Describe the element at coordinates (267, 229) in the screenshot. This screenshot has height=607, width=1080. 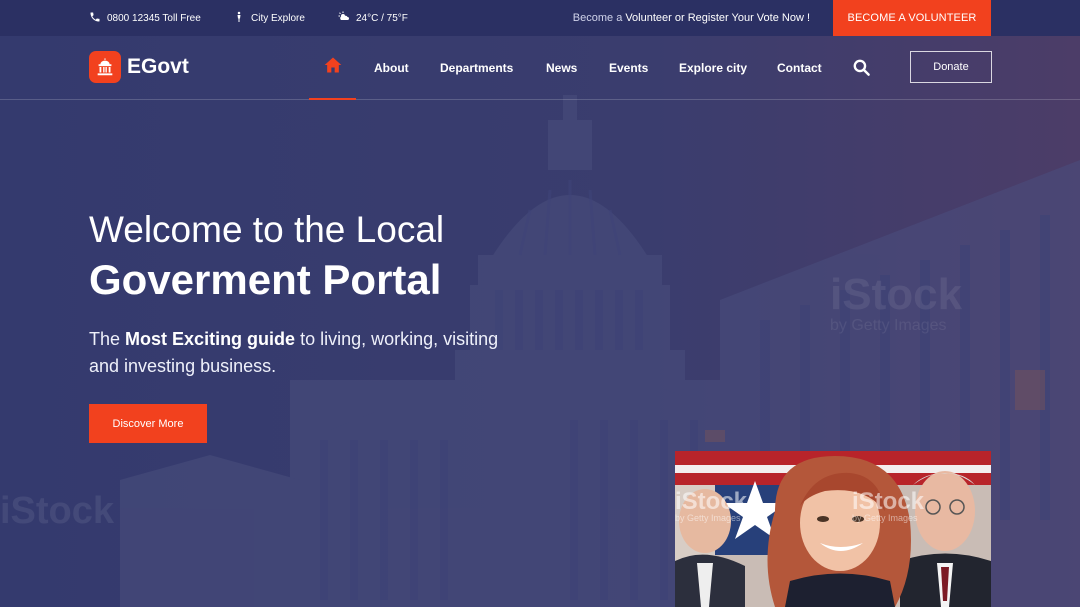
I see `hero-title-line1: Welcome to the Local` at that location.